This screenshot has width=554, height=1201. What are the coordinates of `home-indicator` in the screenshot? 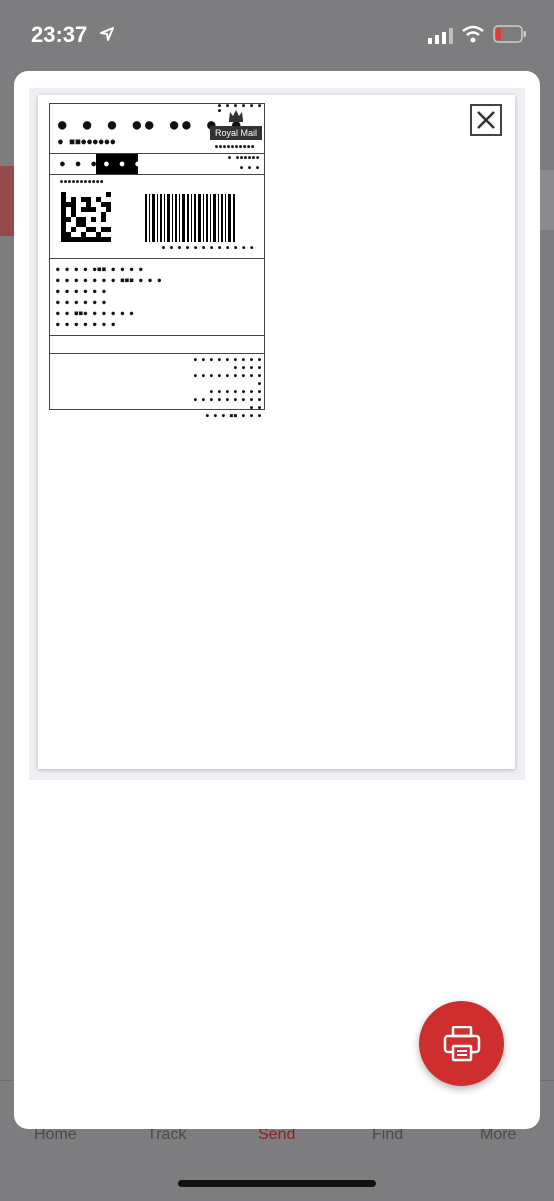 It's located at (277, 1183).